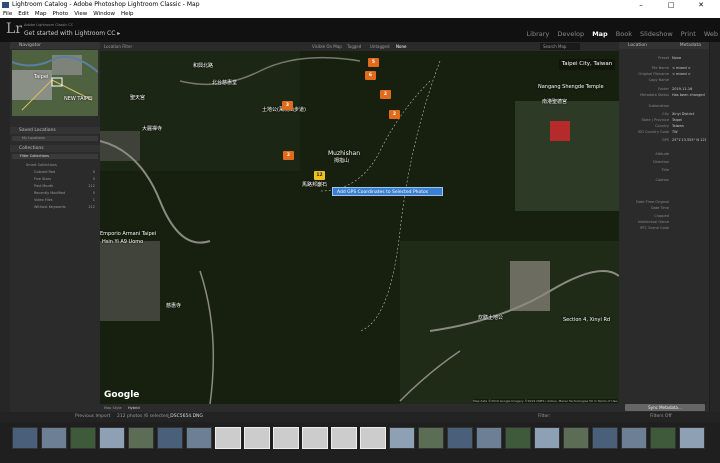 The height and width of the screenshot is (463, 720). Describe the element at coordinates (41, 14) in the screenshot. I see `menu-map: Map` at that location.